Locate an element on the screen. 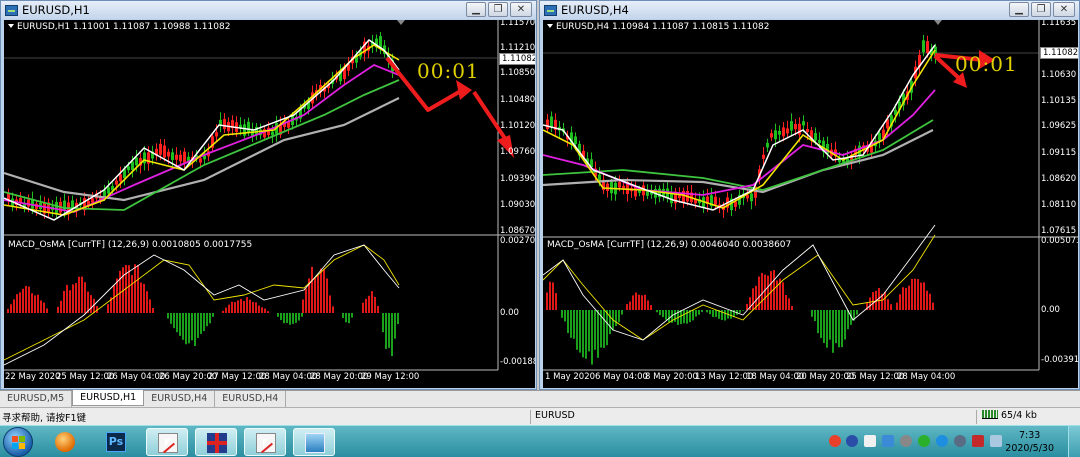 This screenshot has width=1080, height=457. price-tick-label: 1.10630 is located at coordinates (1059, 75).